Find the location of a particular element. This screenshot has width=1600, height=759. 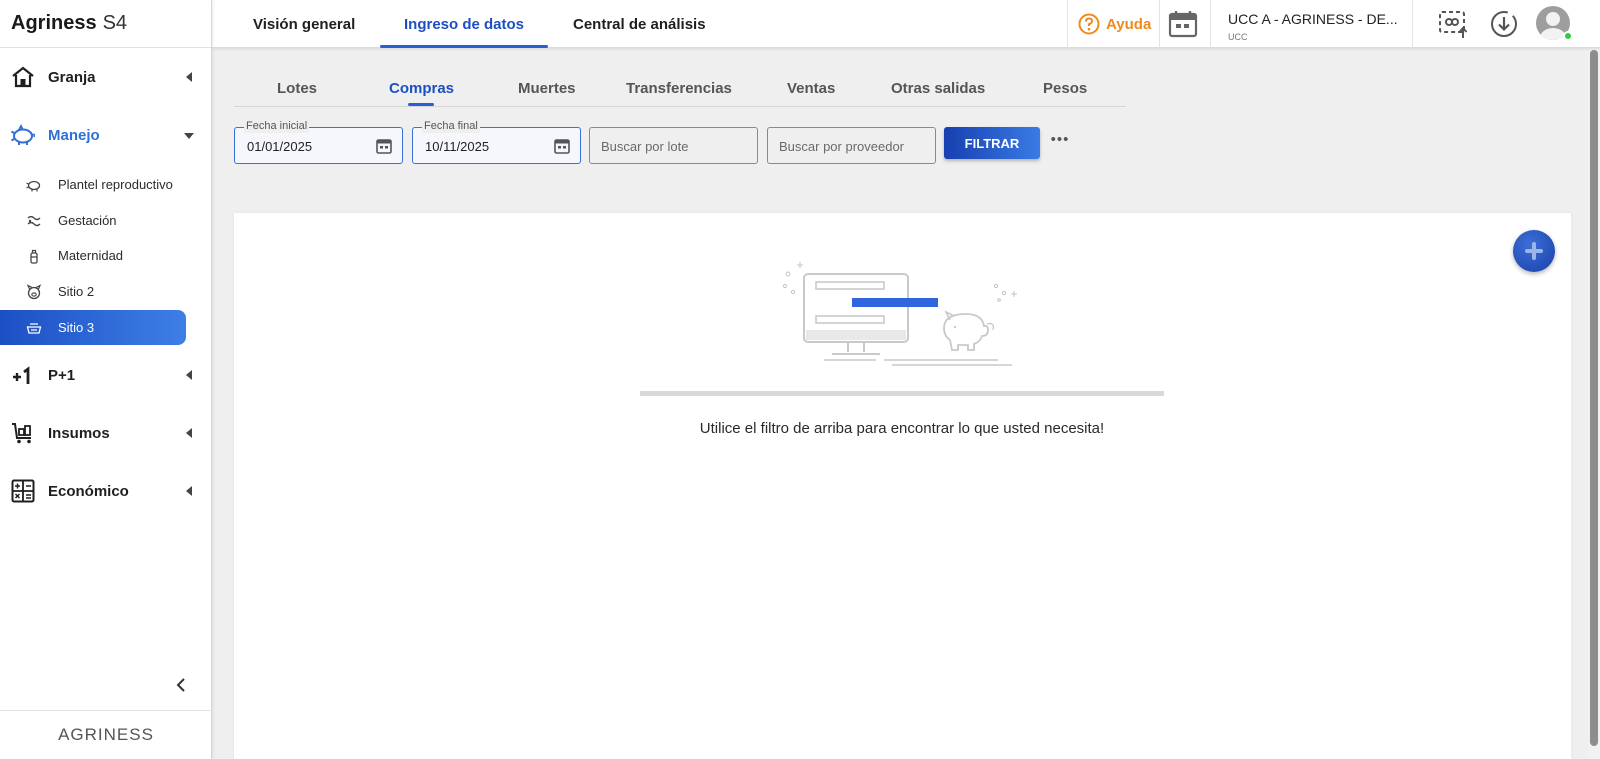

sidebar-group-label: Granja is located at coordinates (72, 77).